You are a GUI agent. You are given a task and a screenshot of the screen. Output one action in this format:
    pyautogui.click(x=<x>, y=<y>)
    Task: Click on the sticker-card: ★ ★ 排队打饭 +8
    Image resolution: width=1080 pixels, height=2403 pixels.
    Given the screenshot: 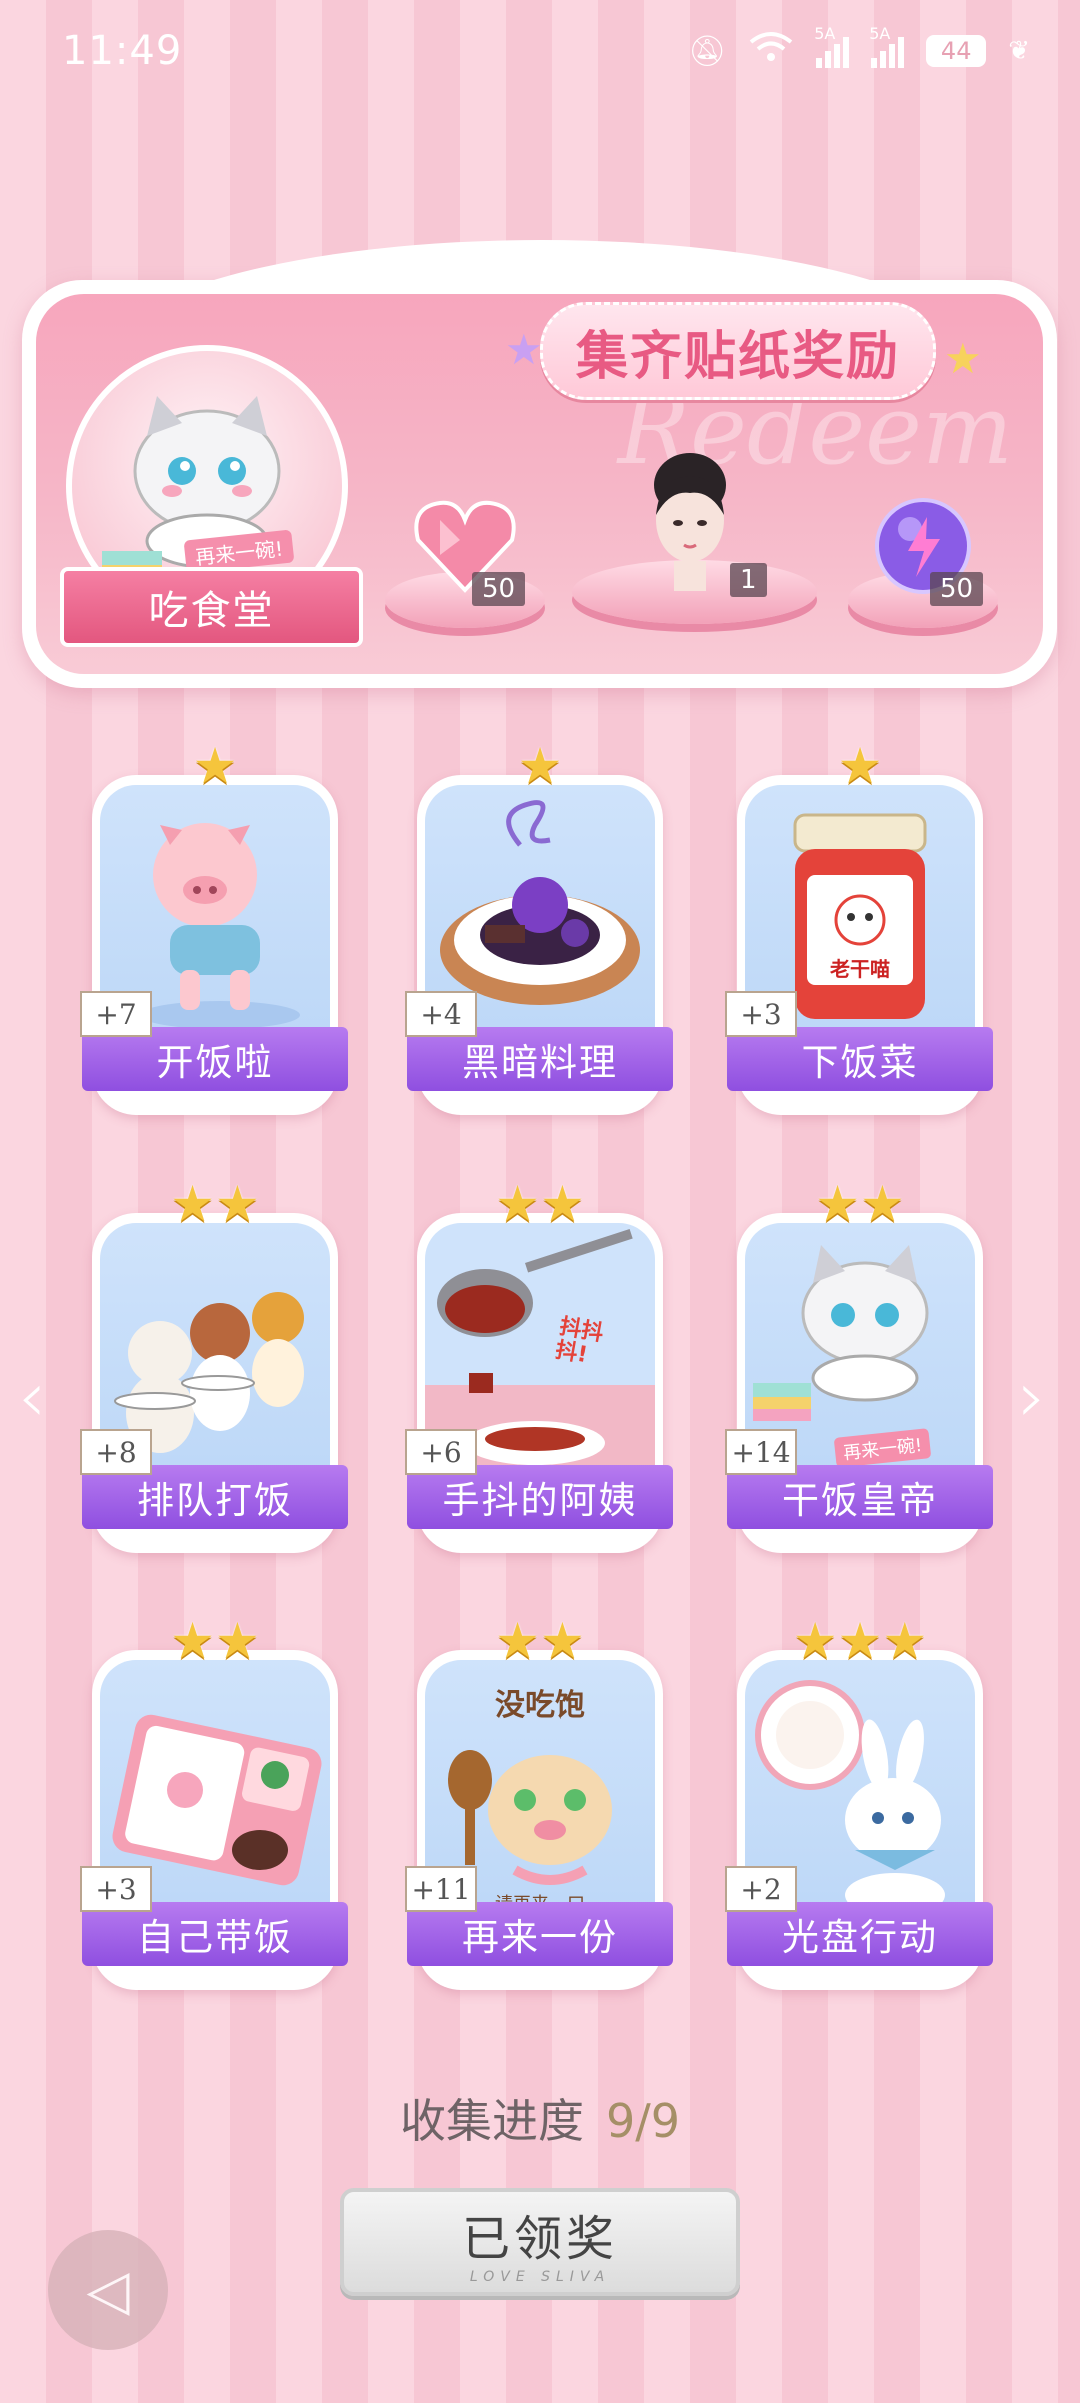 What is the action you would take?
    pyautogui.click(x=214, y=1366)
    